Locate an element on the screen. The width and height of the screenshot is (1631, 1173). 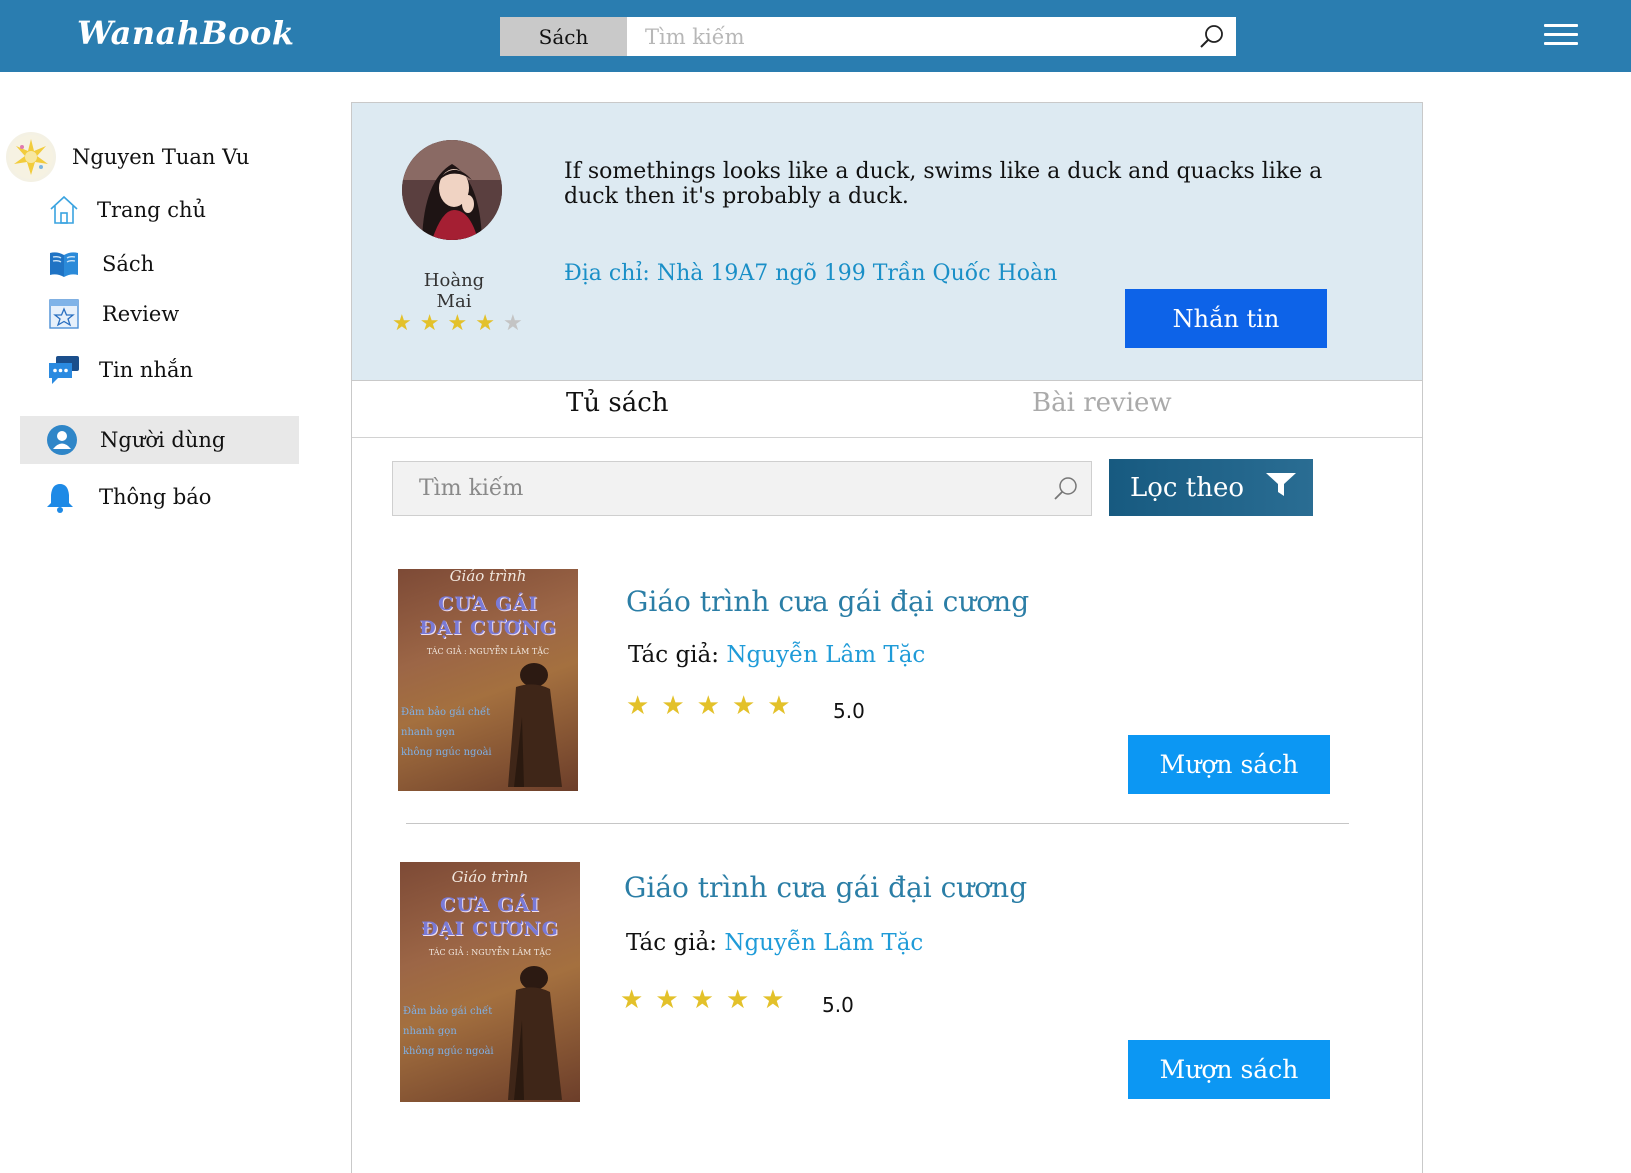
profile-name: Hoàng Mai is located at coordinates (454, 291).